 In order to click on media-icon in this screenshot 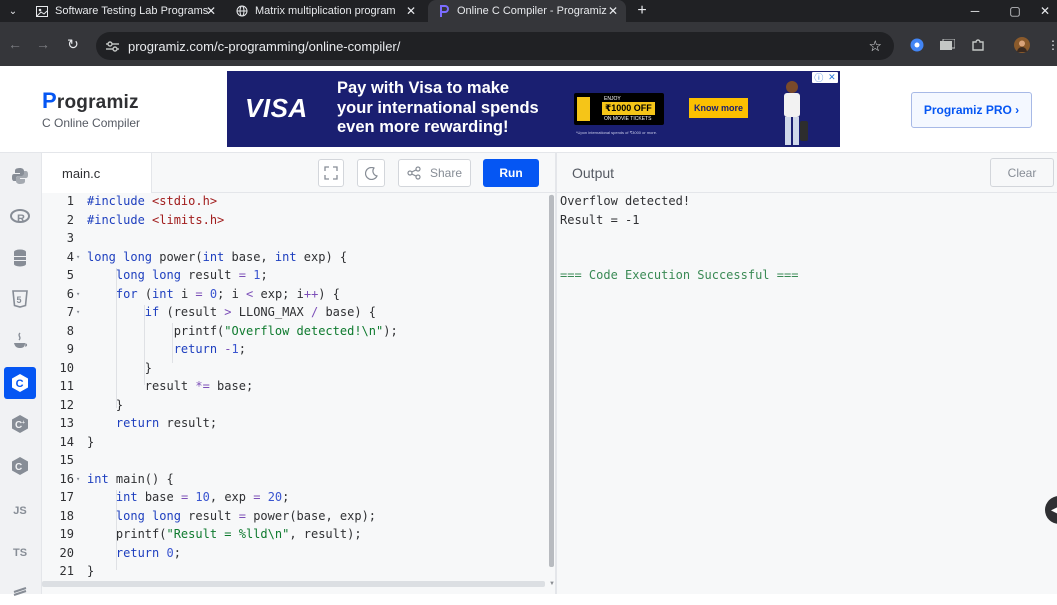, I will do `click(947, 45)`.